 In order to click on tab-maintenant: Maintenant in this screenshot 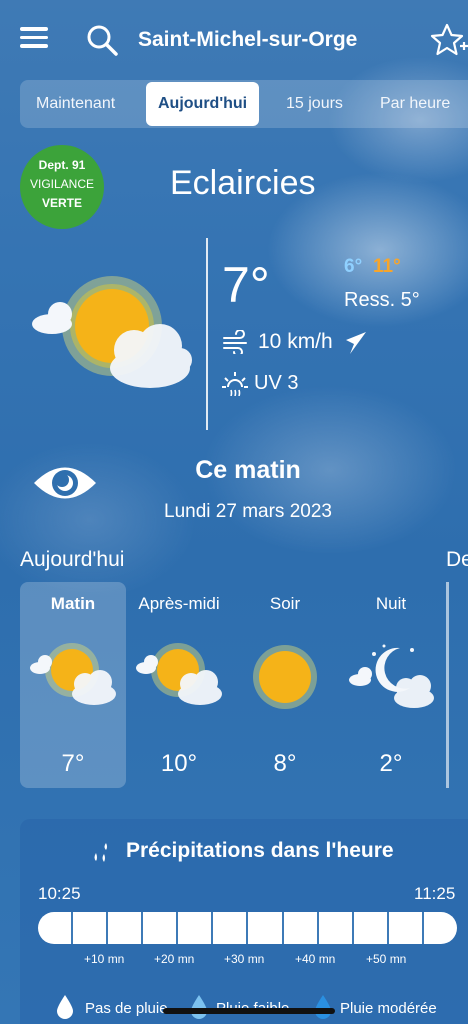, I will do `click(75, 104)`.